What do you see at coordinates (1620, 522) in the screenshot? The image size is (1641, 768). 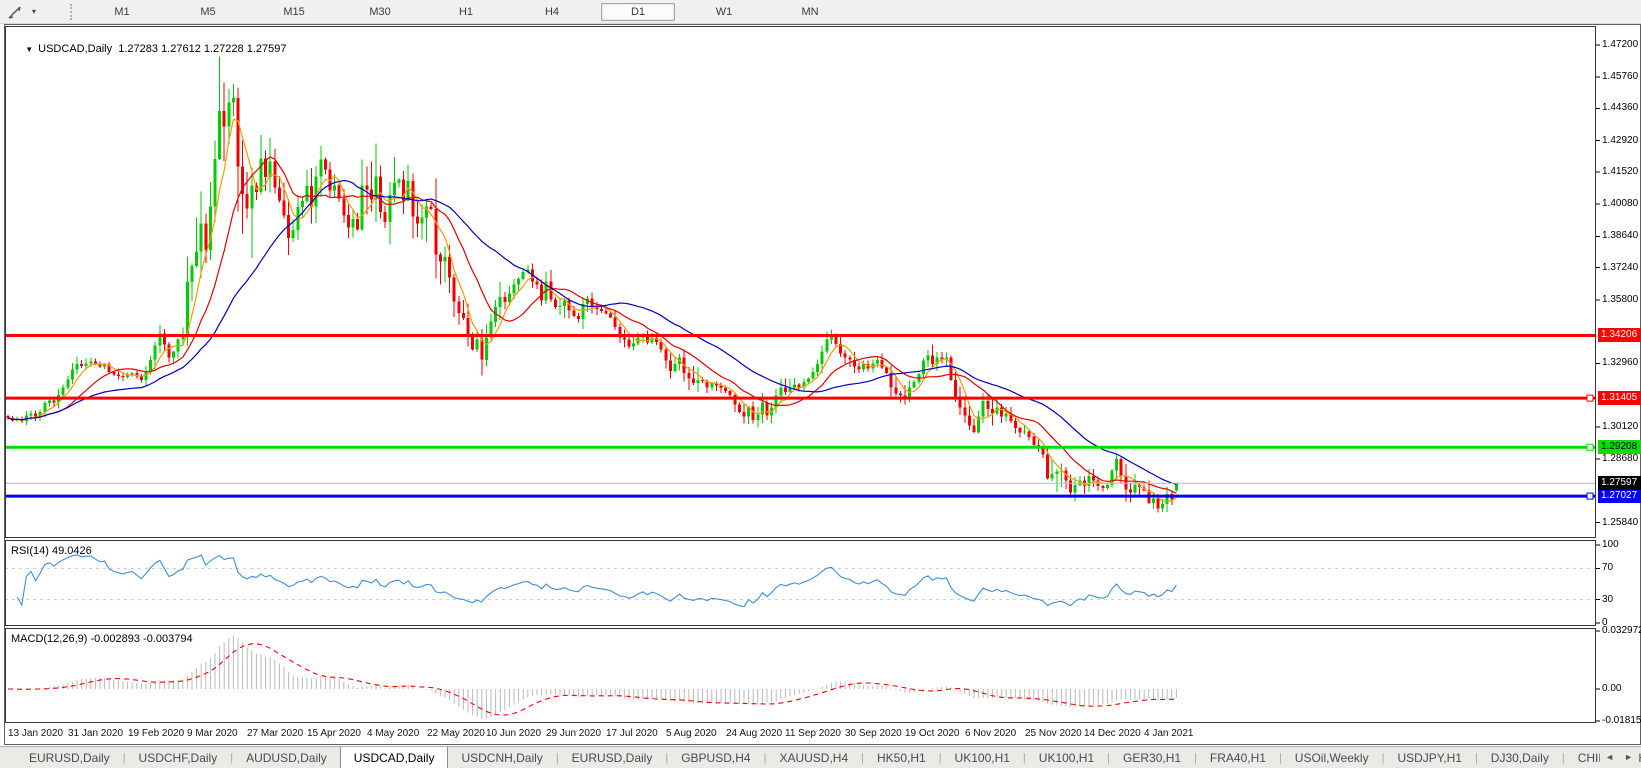 I see `price-axis-tick: 1.25840` at bounding box center [1620, 522].